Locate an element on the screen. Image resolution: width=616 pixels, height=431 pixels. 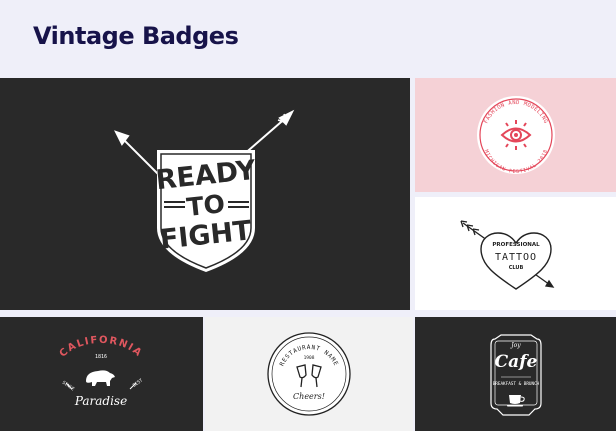
ready-to-fight-badge: READY TO FIGHT is located at coordinates (204, 190).